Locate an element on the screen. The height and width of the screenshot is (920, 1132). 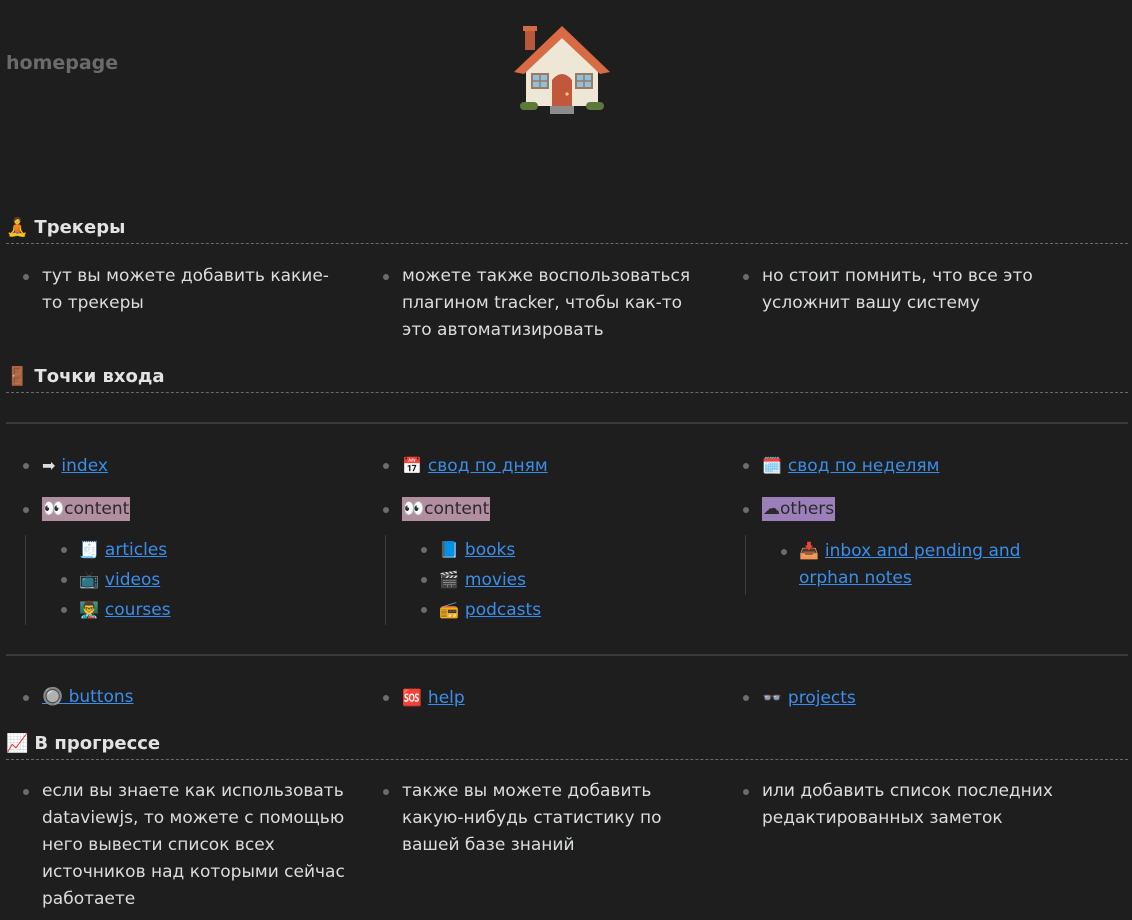
list-item: 📥 inbox and pending and orphan notes is located at coordinates (887, 564).